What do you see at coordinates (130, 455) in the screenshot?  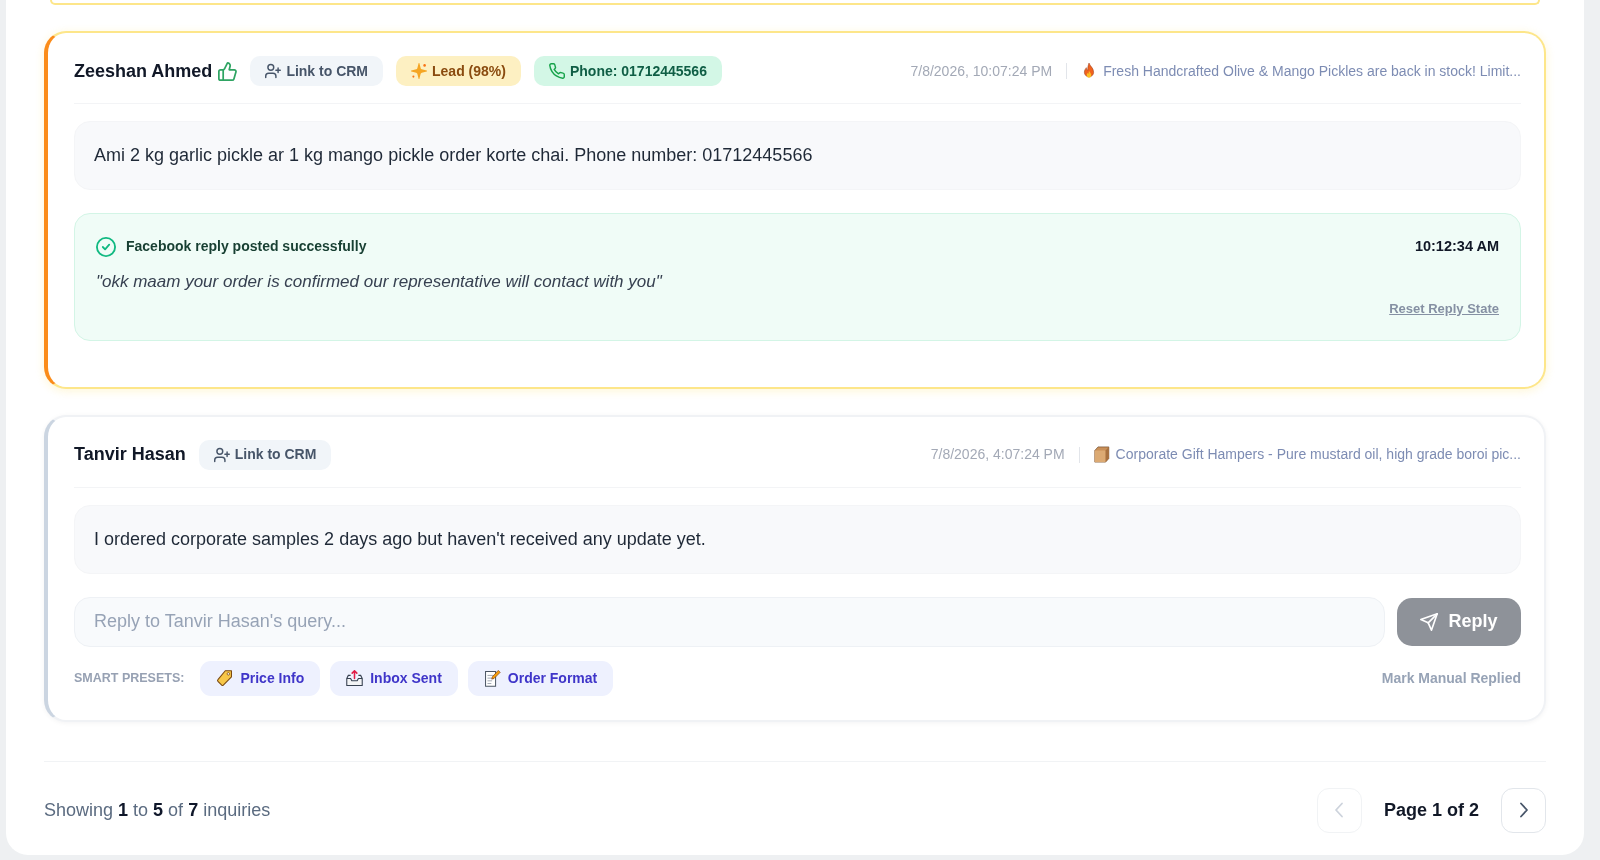 I see `author-name: Tanvir Hasan` at bounding box center [130, 455].